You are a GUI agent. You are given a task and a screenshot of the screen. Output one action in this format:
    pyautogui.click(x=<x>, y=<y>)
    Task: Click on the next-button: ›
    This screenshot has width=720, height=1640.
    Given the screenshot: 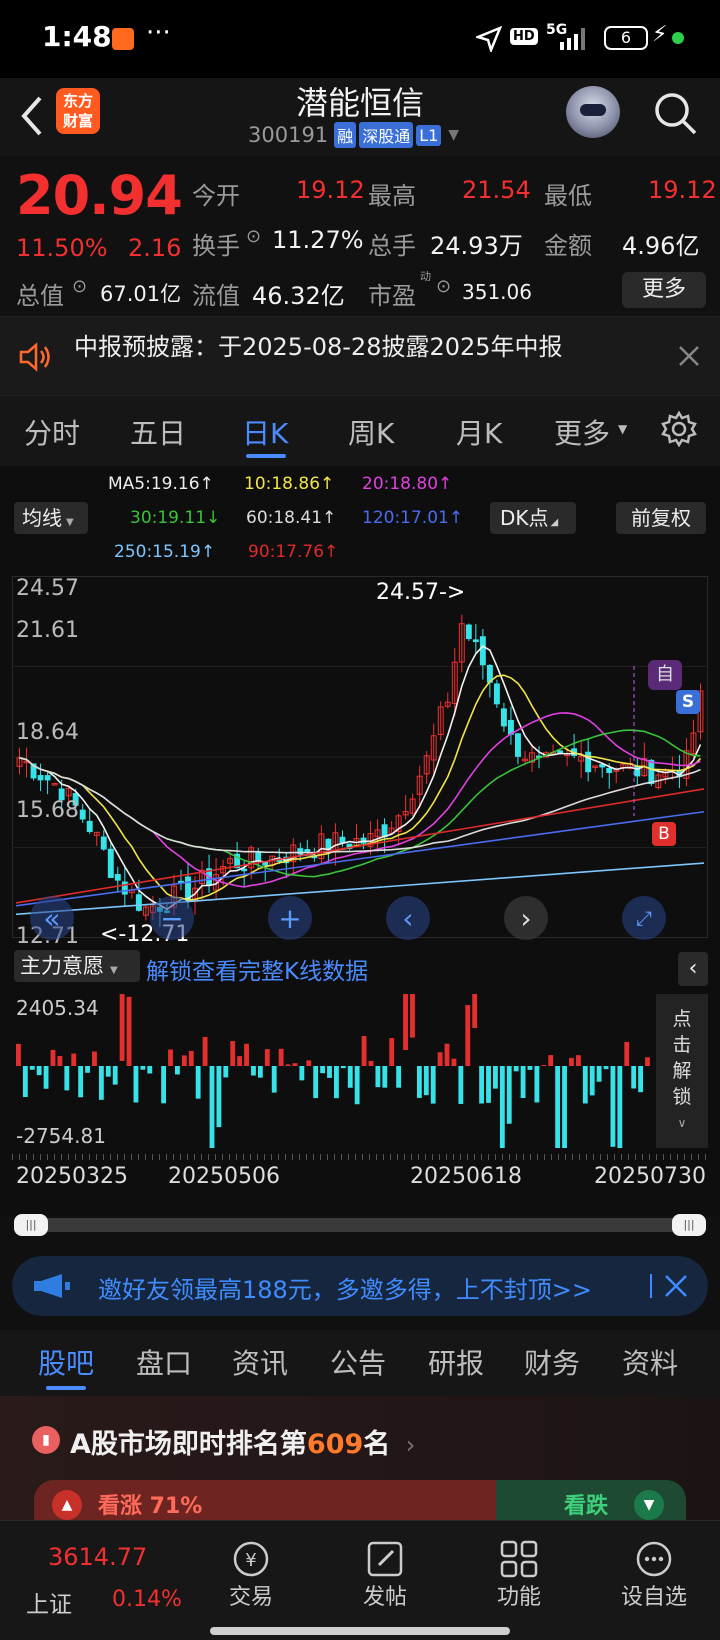 What is the action you would take?
    pyautogui.click(x=526, y=918)
    